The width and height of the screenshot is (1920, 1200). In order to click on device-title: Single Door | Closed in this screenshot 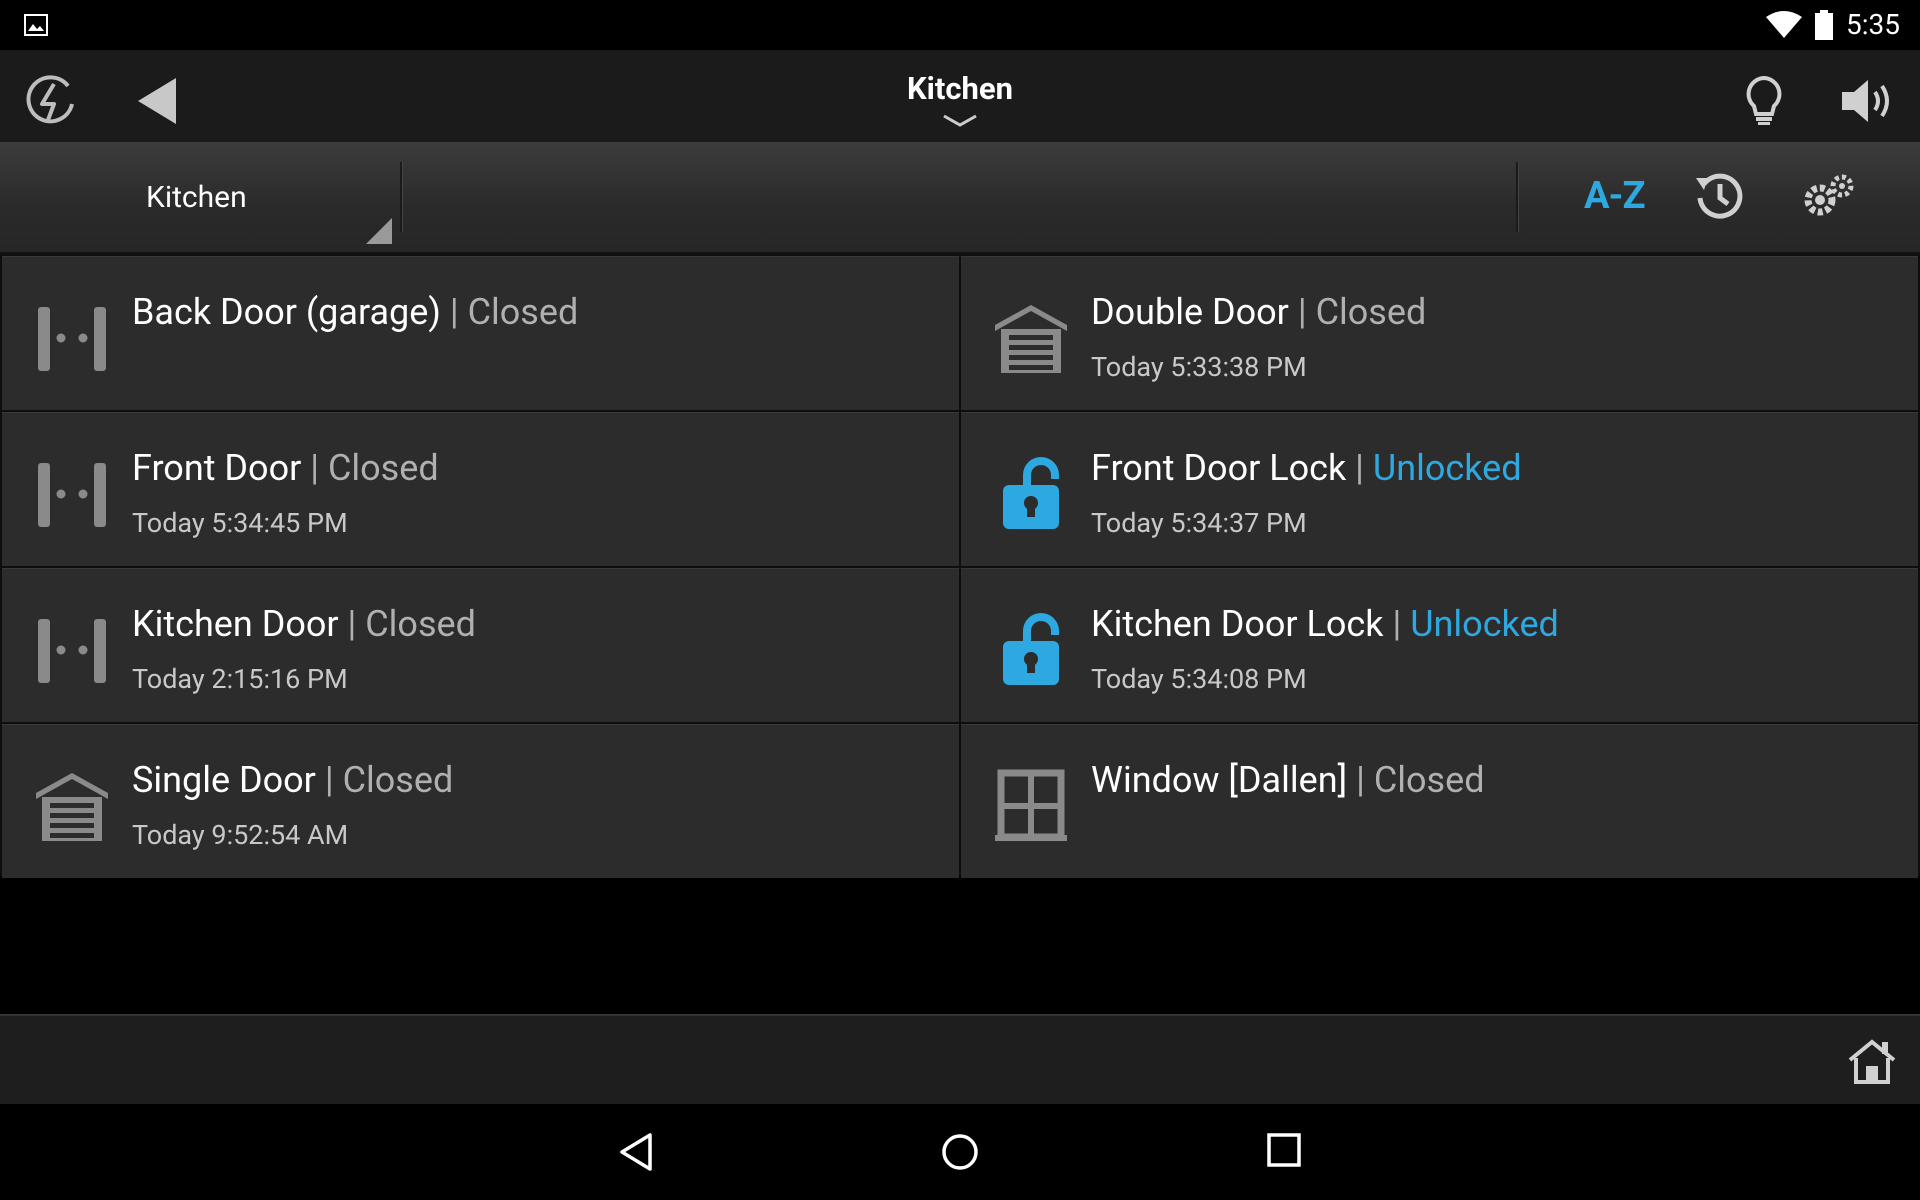, I will do `click(292, 780)`.